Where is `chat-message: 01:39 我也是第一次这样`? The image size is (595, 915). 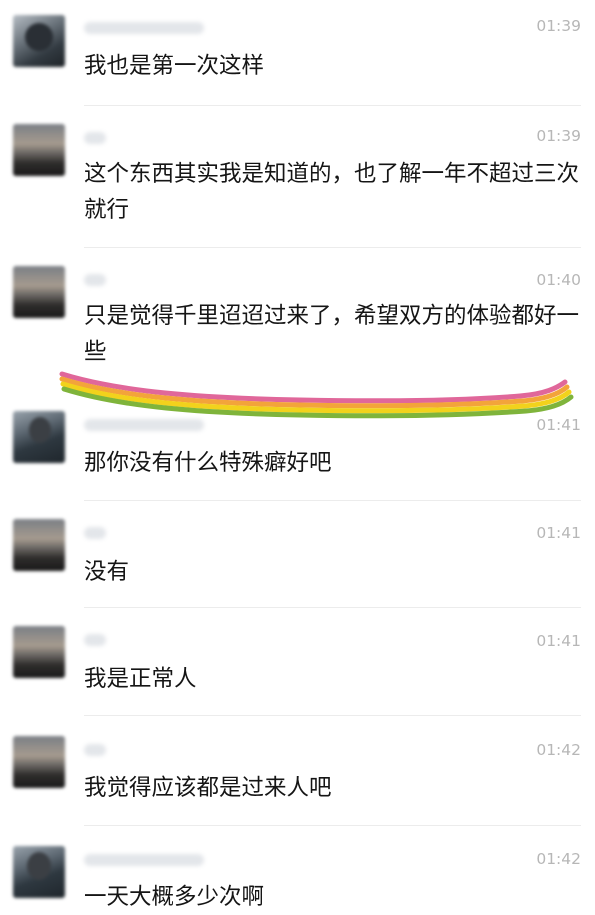 chat-message: 01:39 我也是第一次这样 is located at coordinates (297, 52).